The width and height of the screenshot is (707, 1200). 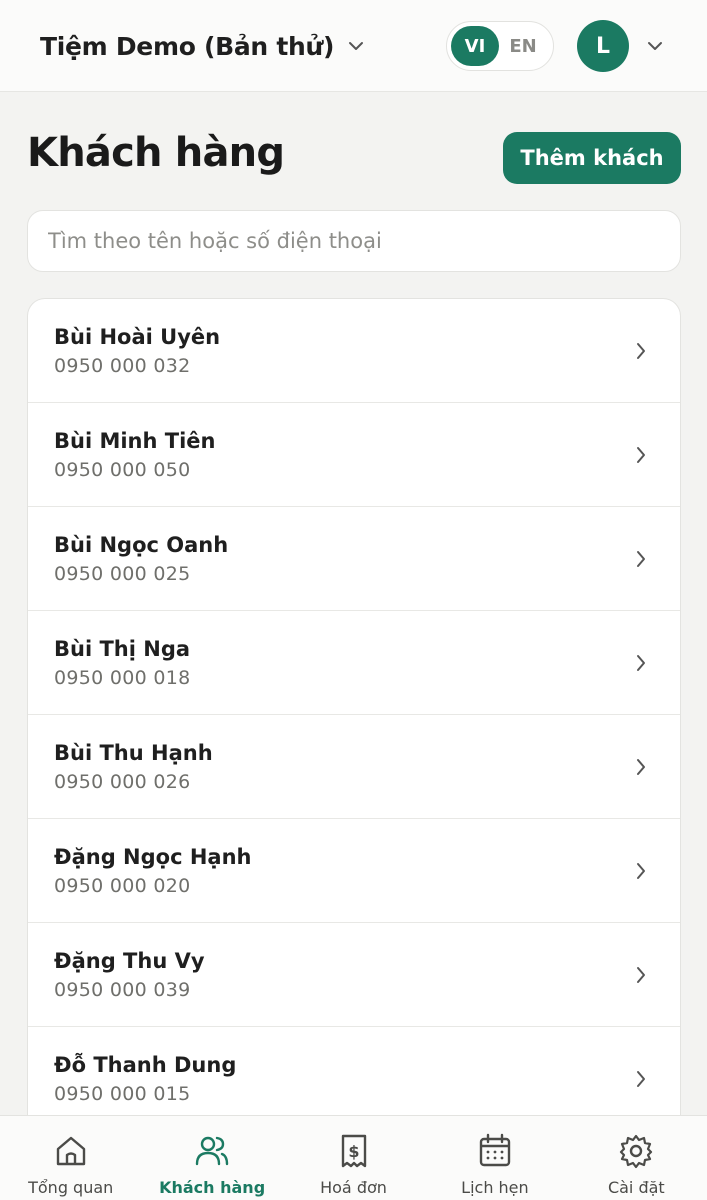 What do you see at coordinates (354, 559) in the screenshot?
I see `customer-row: Bùi Ngọc Oanh 0950 000 025` at bounding box center [354, 559].